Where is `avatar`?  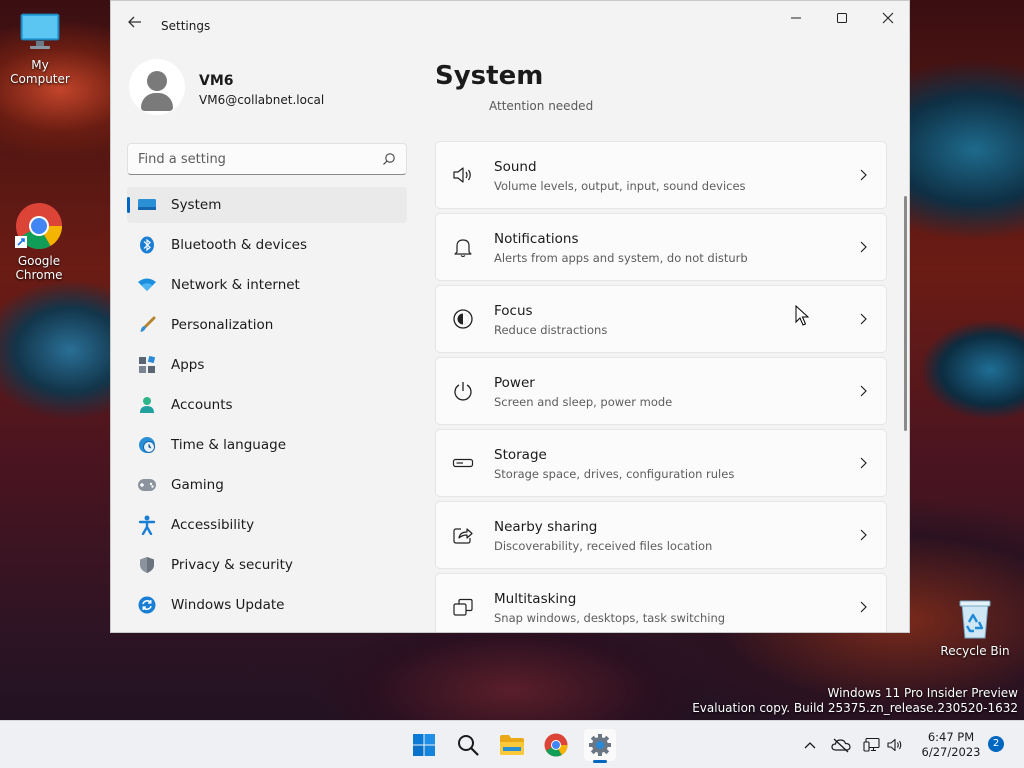
avatar is located at coordinates (157, 87).